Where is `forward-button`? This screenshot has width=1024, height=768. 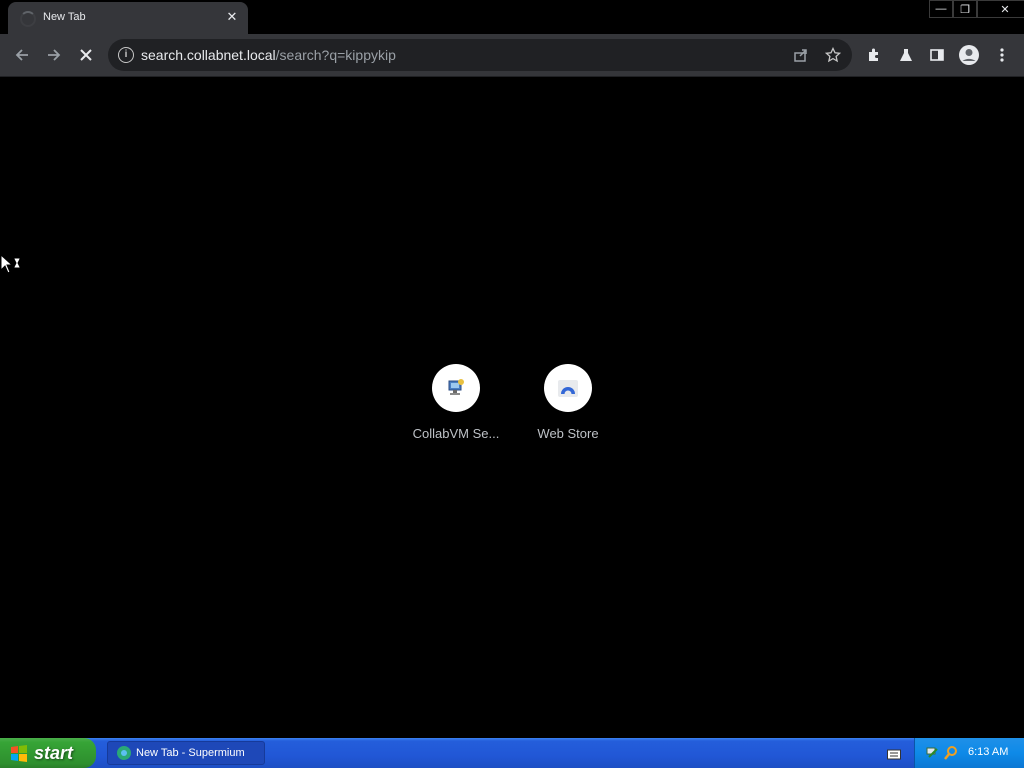 forward-button is located at coordinates (54, 55).